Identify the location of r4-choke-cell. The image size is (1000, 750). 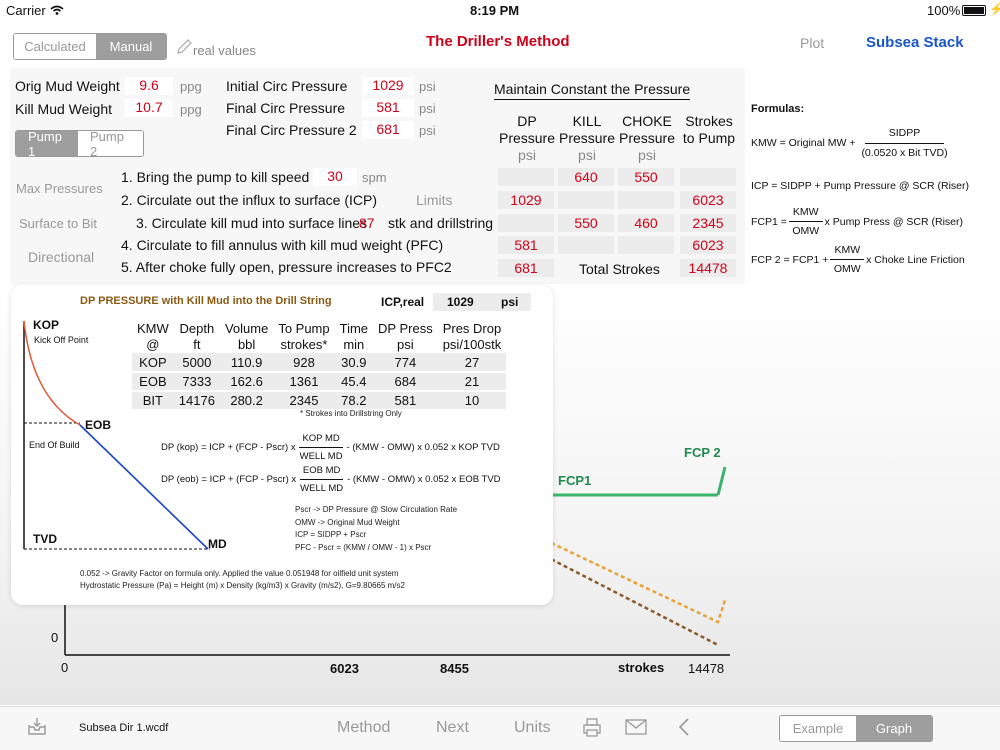
(646, 245).